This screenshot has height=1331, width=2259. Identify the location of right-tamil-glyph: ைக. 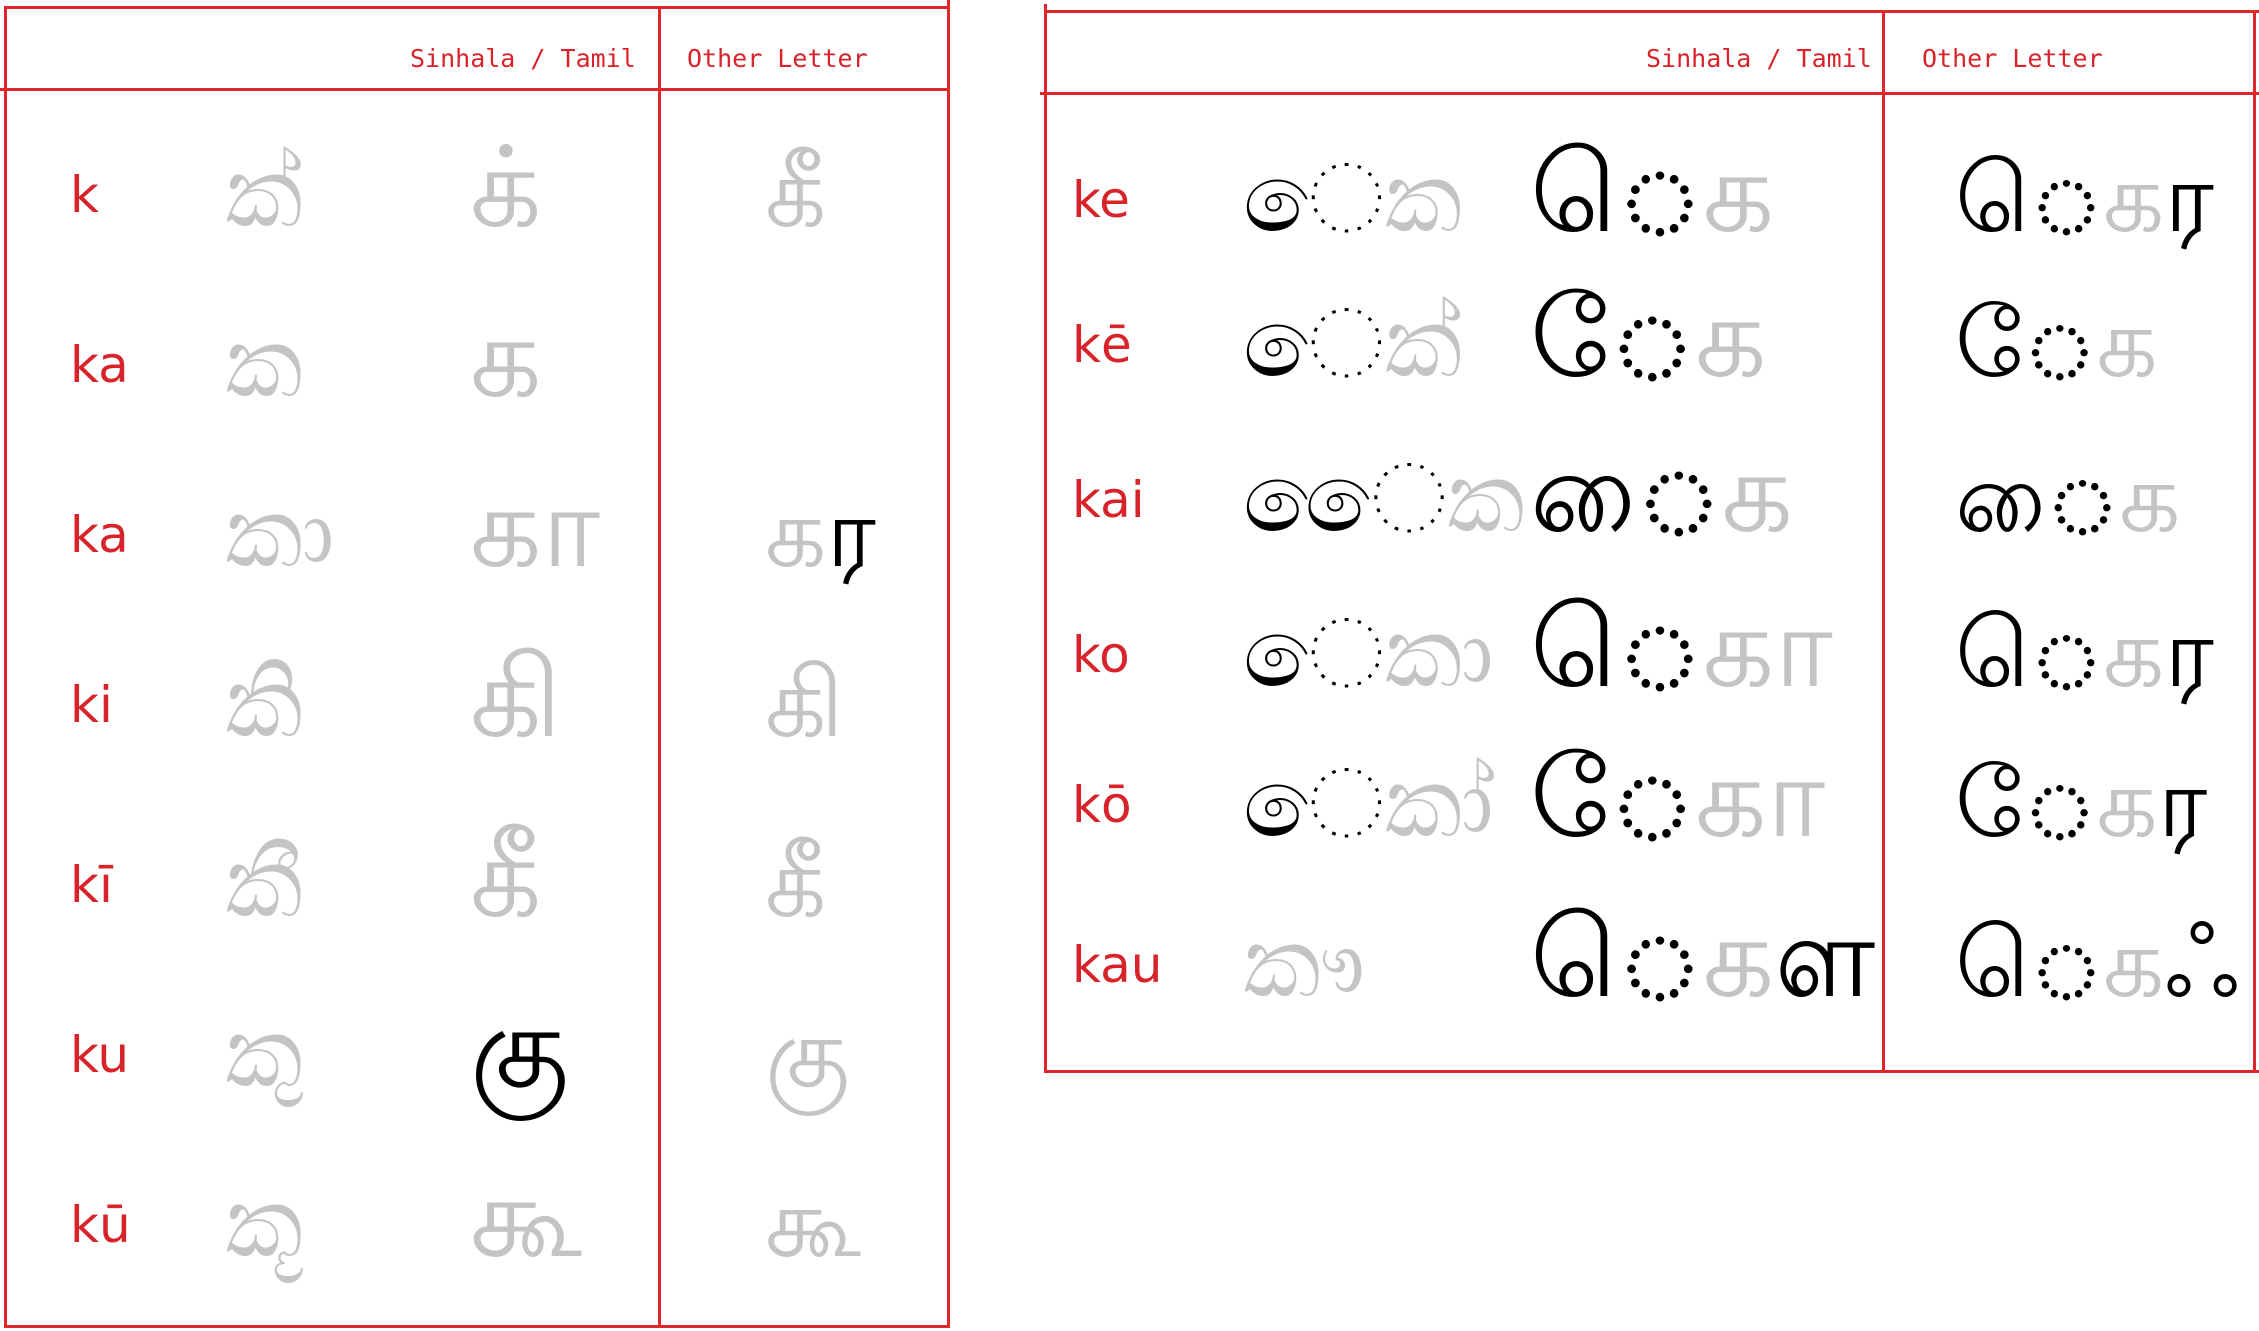
(1661, 493).